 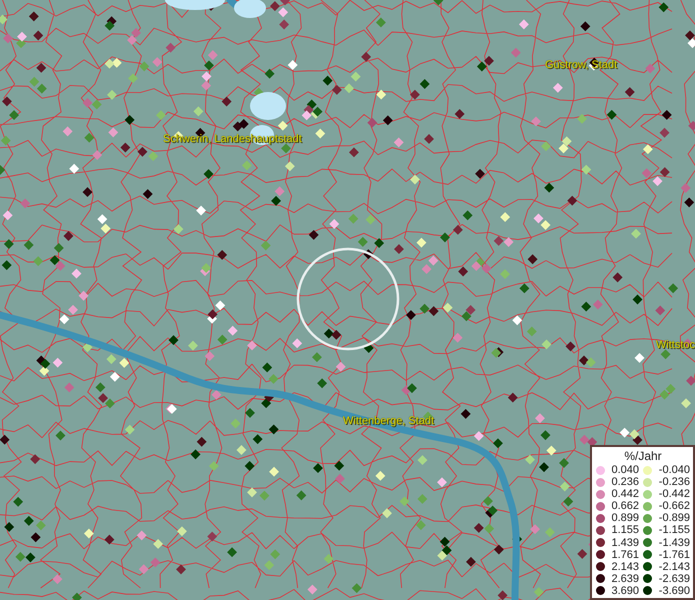 I want to click on legend-label: 0.662, so click(x=624, y=506).